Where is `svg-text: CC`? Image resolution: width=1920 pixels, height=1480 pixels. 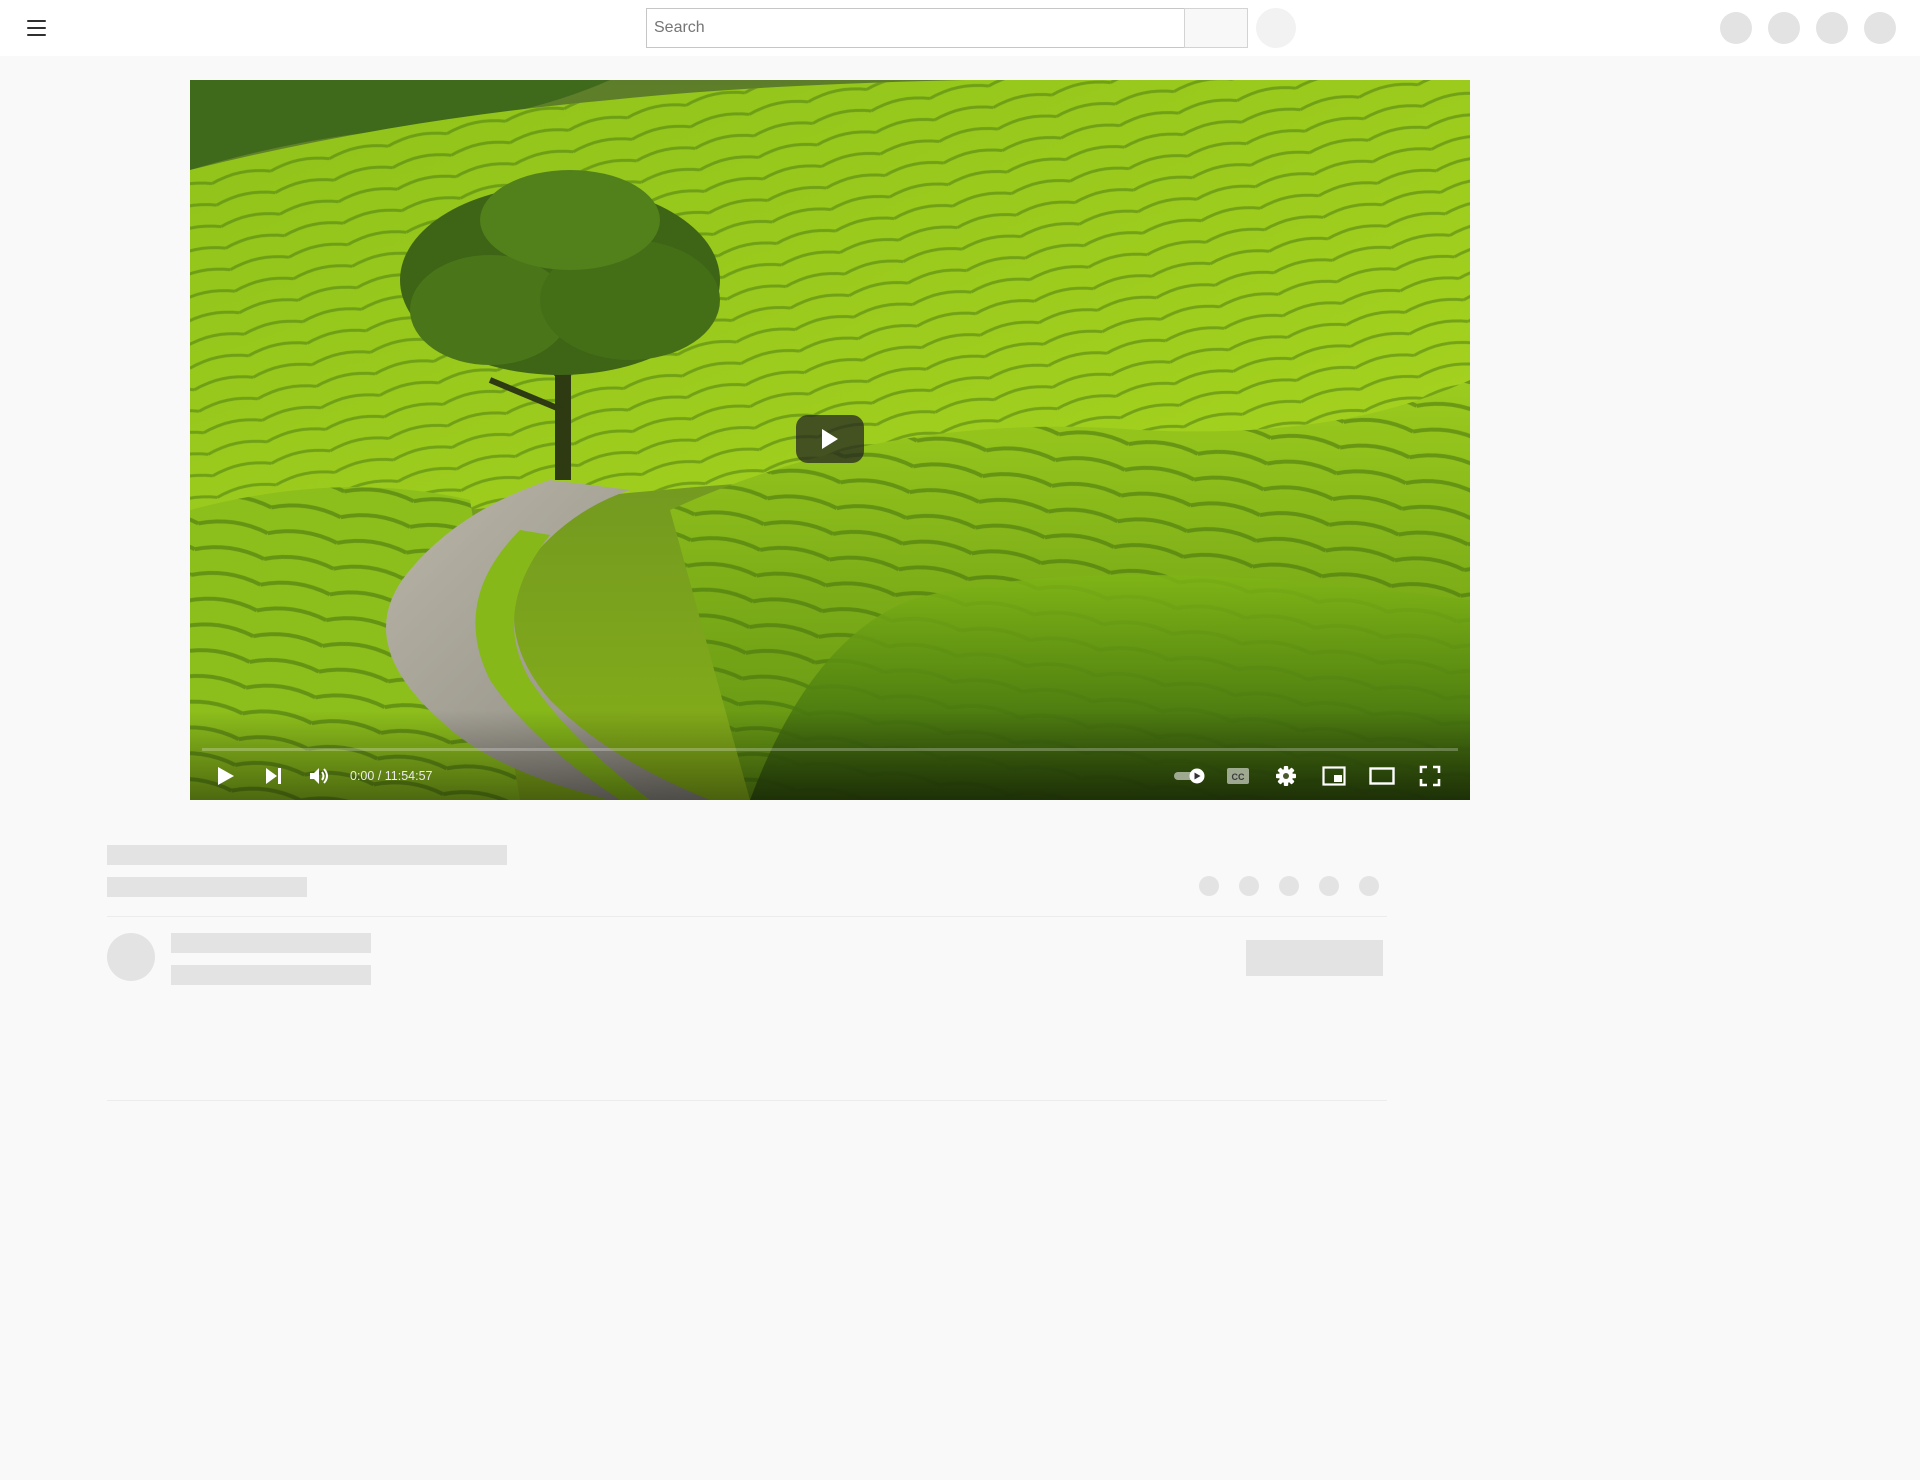 svg-text: CC is located at coordinates (1238, 777).